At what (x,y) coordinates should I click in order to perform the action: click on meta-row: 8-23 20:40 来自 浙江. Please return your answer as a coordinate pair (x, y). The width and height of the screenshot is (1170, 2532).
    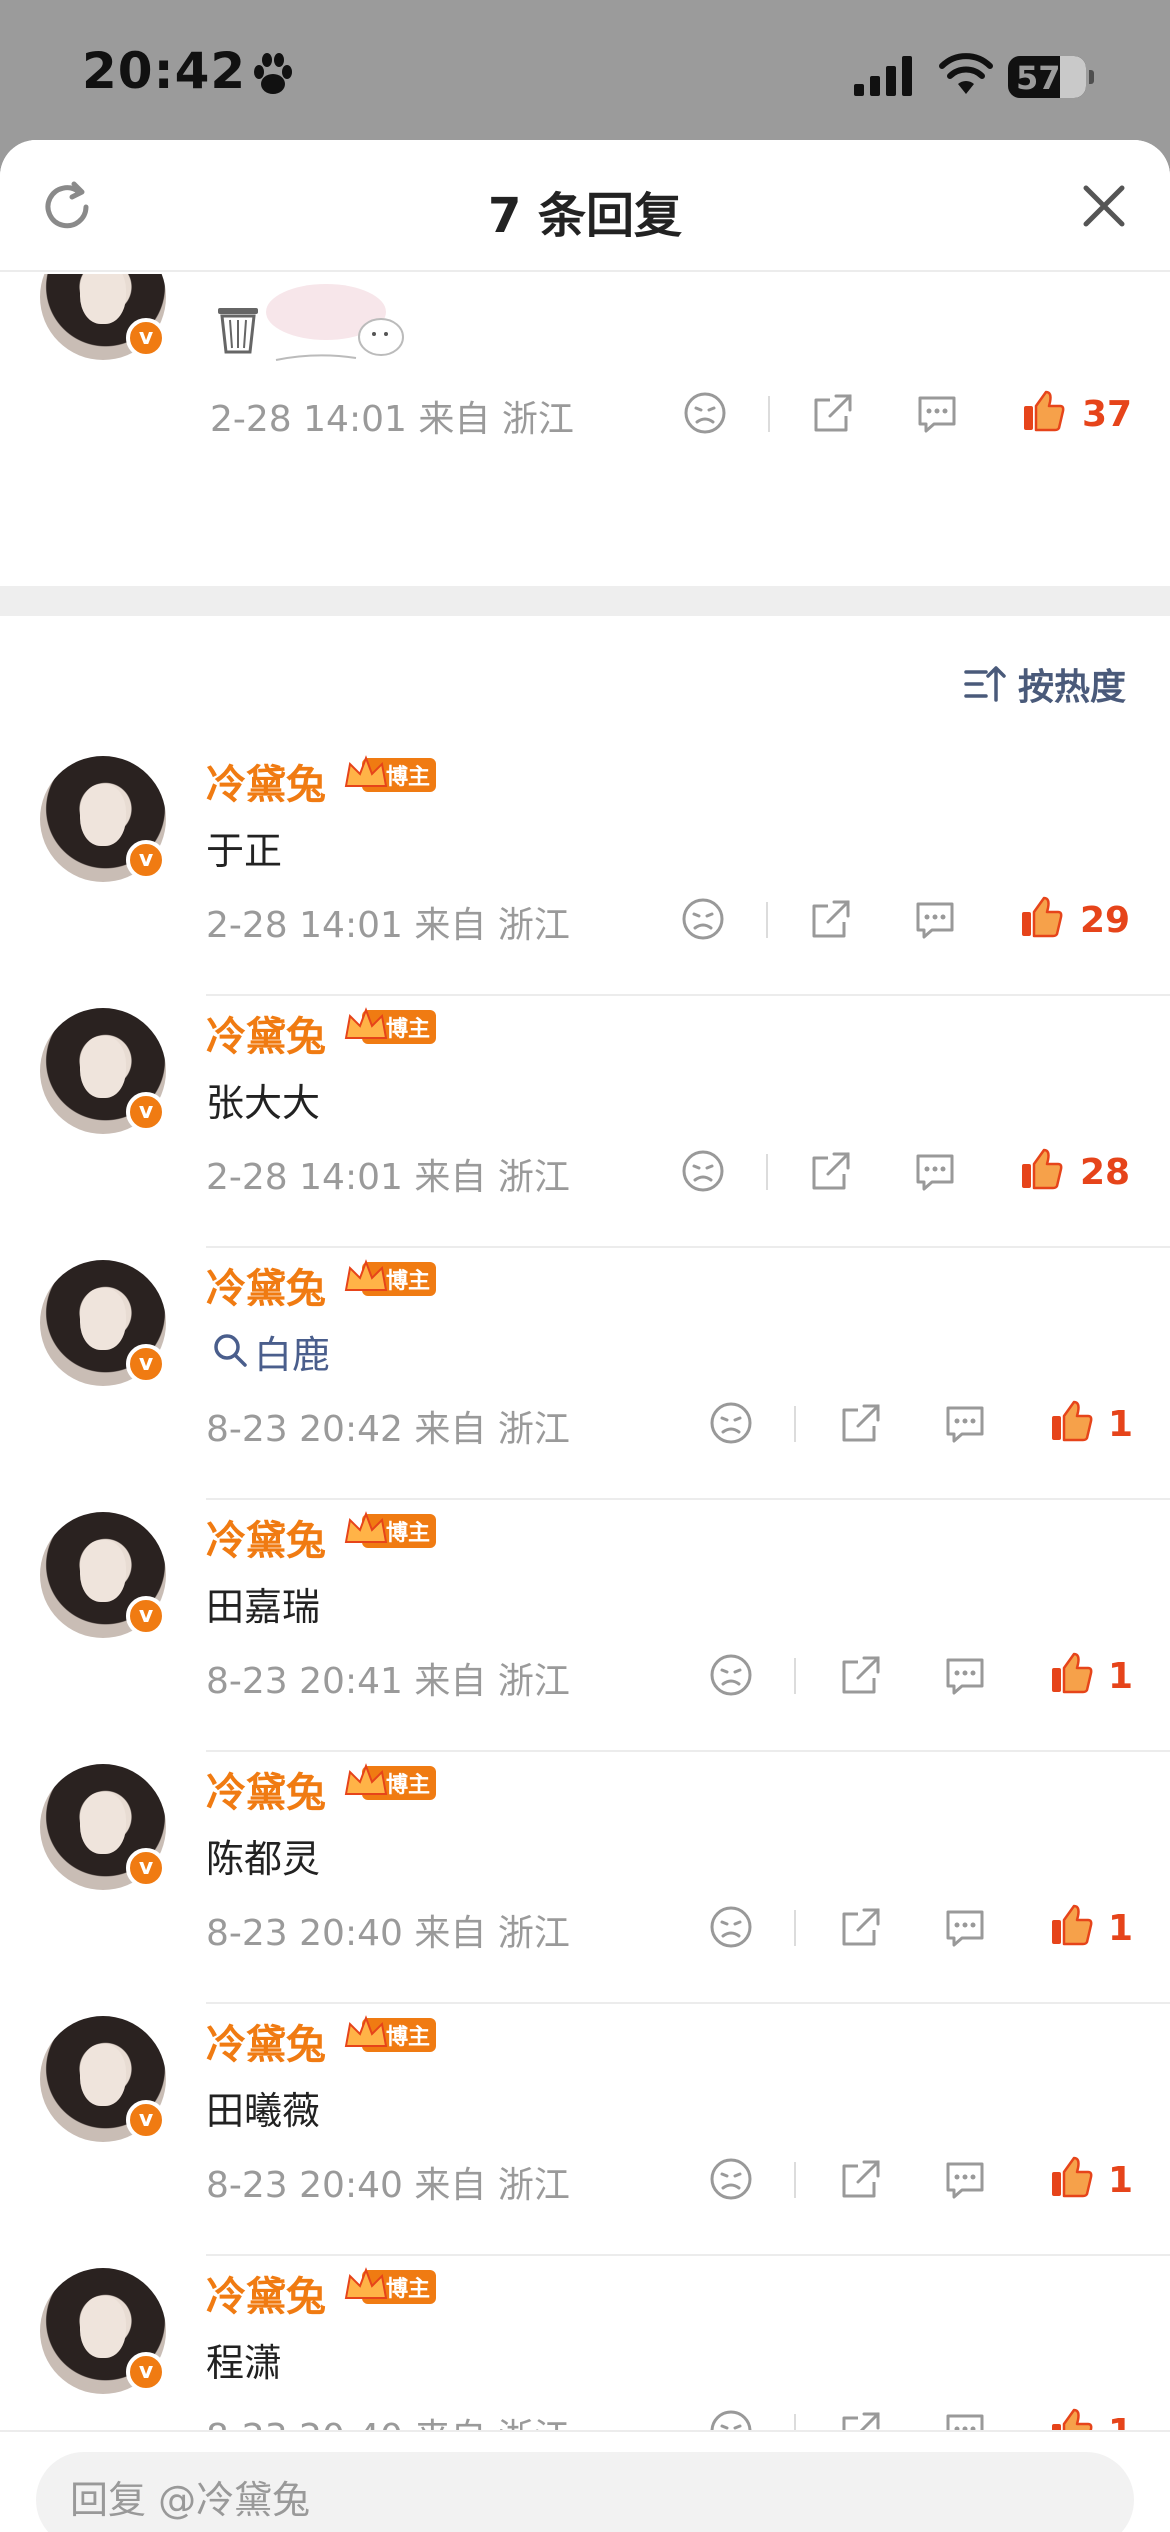
    Looking at the image, I should click on (388, 2185).